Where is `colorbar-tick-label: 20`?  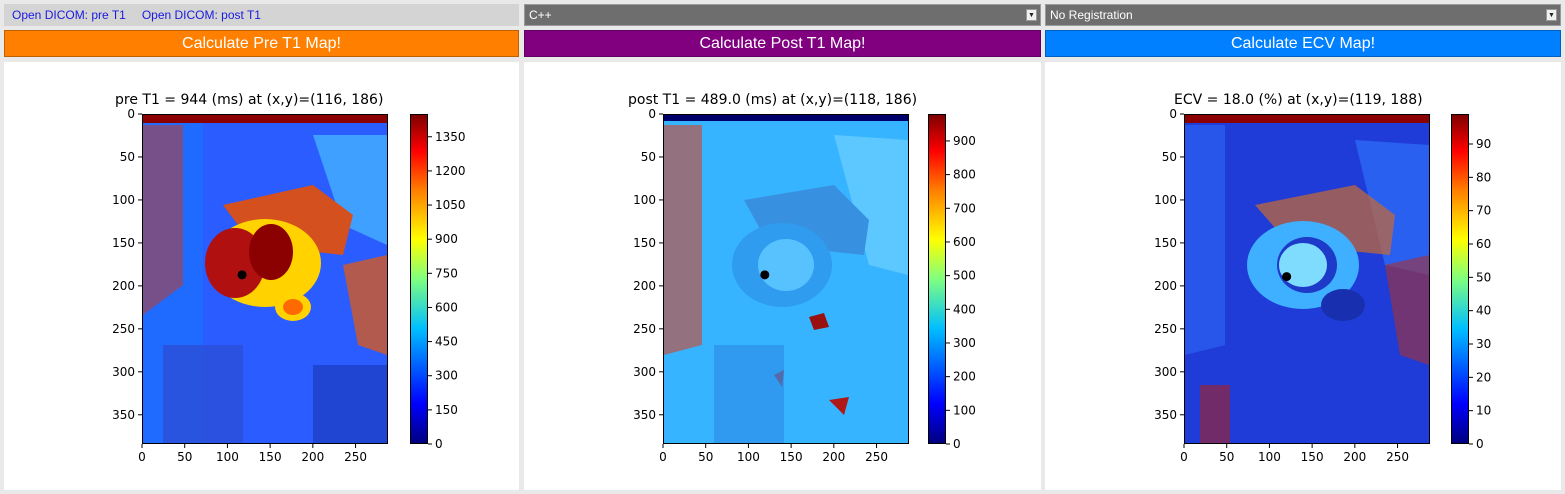 colorbar-tick-label: 20 is located at coordinates (1483, 377).